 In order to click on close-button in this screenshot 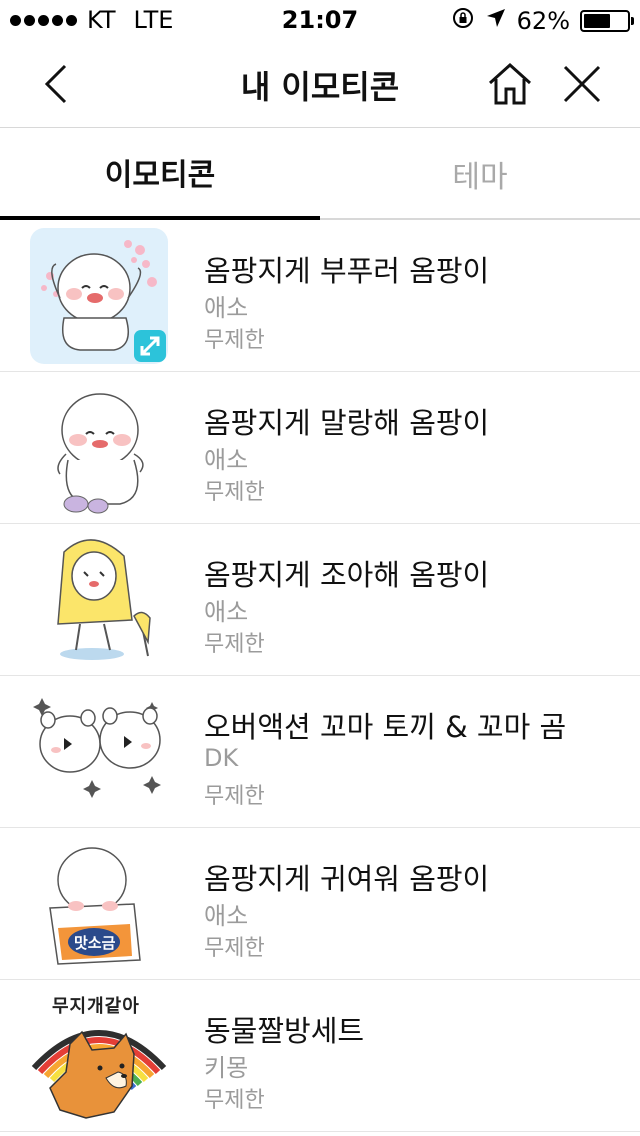, I will do `click(582, 84)`.